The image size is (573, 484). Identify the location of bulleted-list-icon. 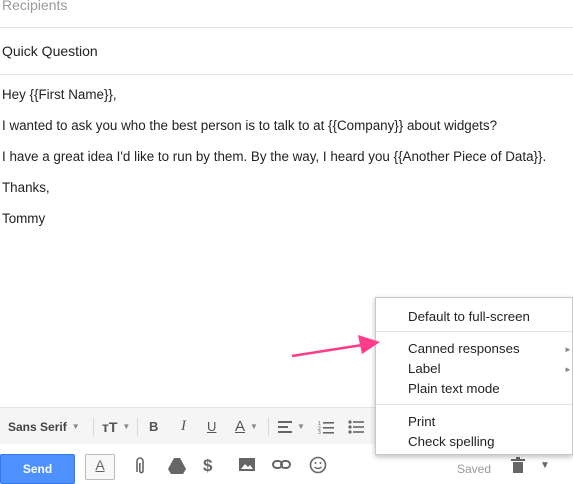
(356, 426).